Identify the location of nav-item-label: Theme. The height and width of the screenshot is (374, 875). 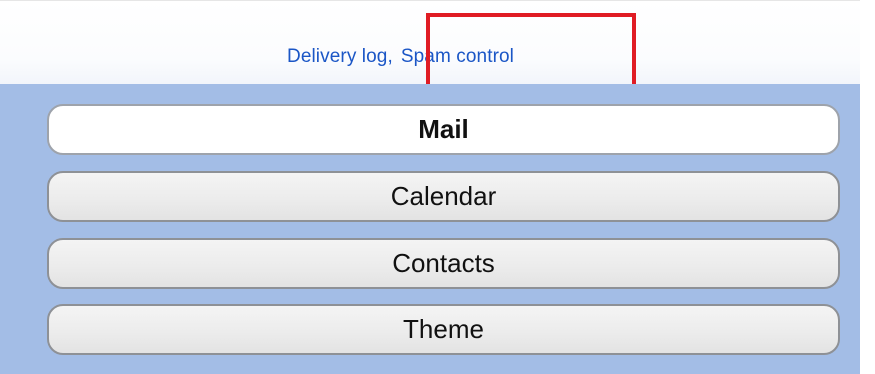
(443, 329).